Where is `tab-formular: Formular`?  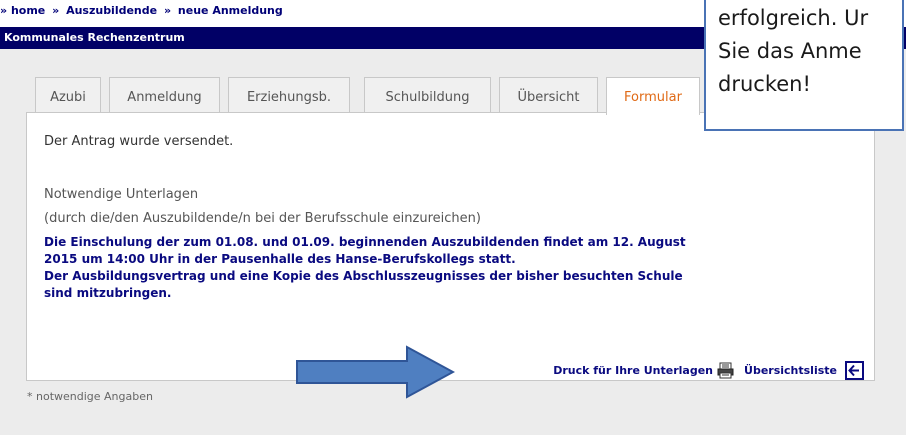
tab-formular: Formular is located at coordinates (653, 96).